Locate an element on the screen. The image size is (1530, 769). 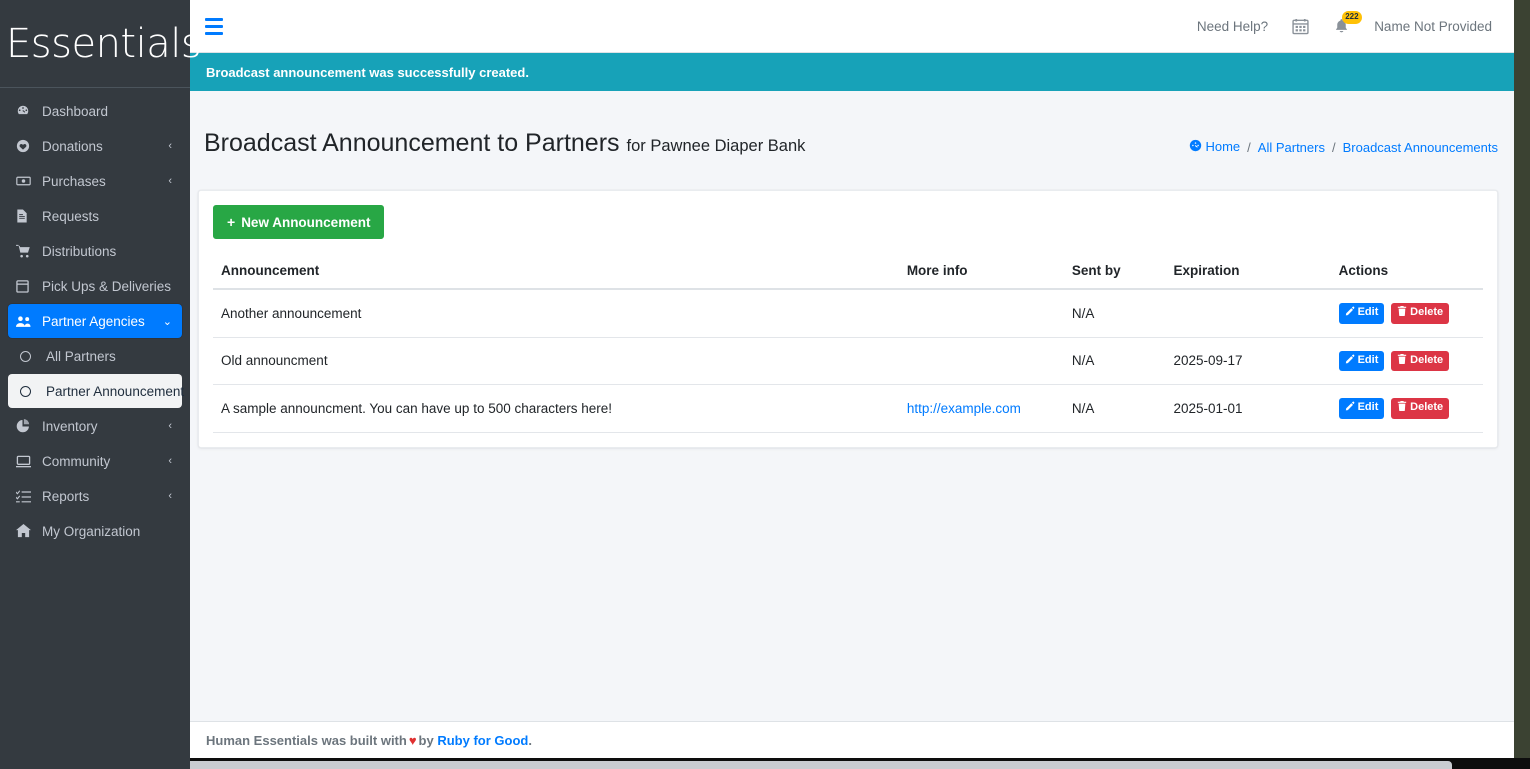
plus-icon: + is located at coordinates (231, 222).